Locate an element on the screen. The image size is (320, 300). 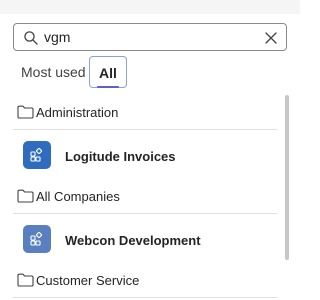
app-label: Logitude Invoices is located at coordinates (120, 156).